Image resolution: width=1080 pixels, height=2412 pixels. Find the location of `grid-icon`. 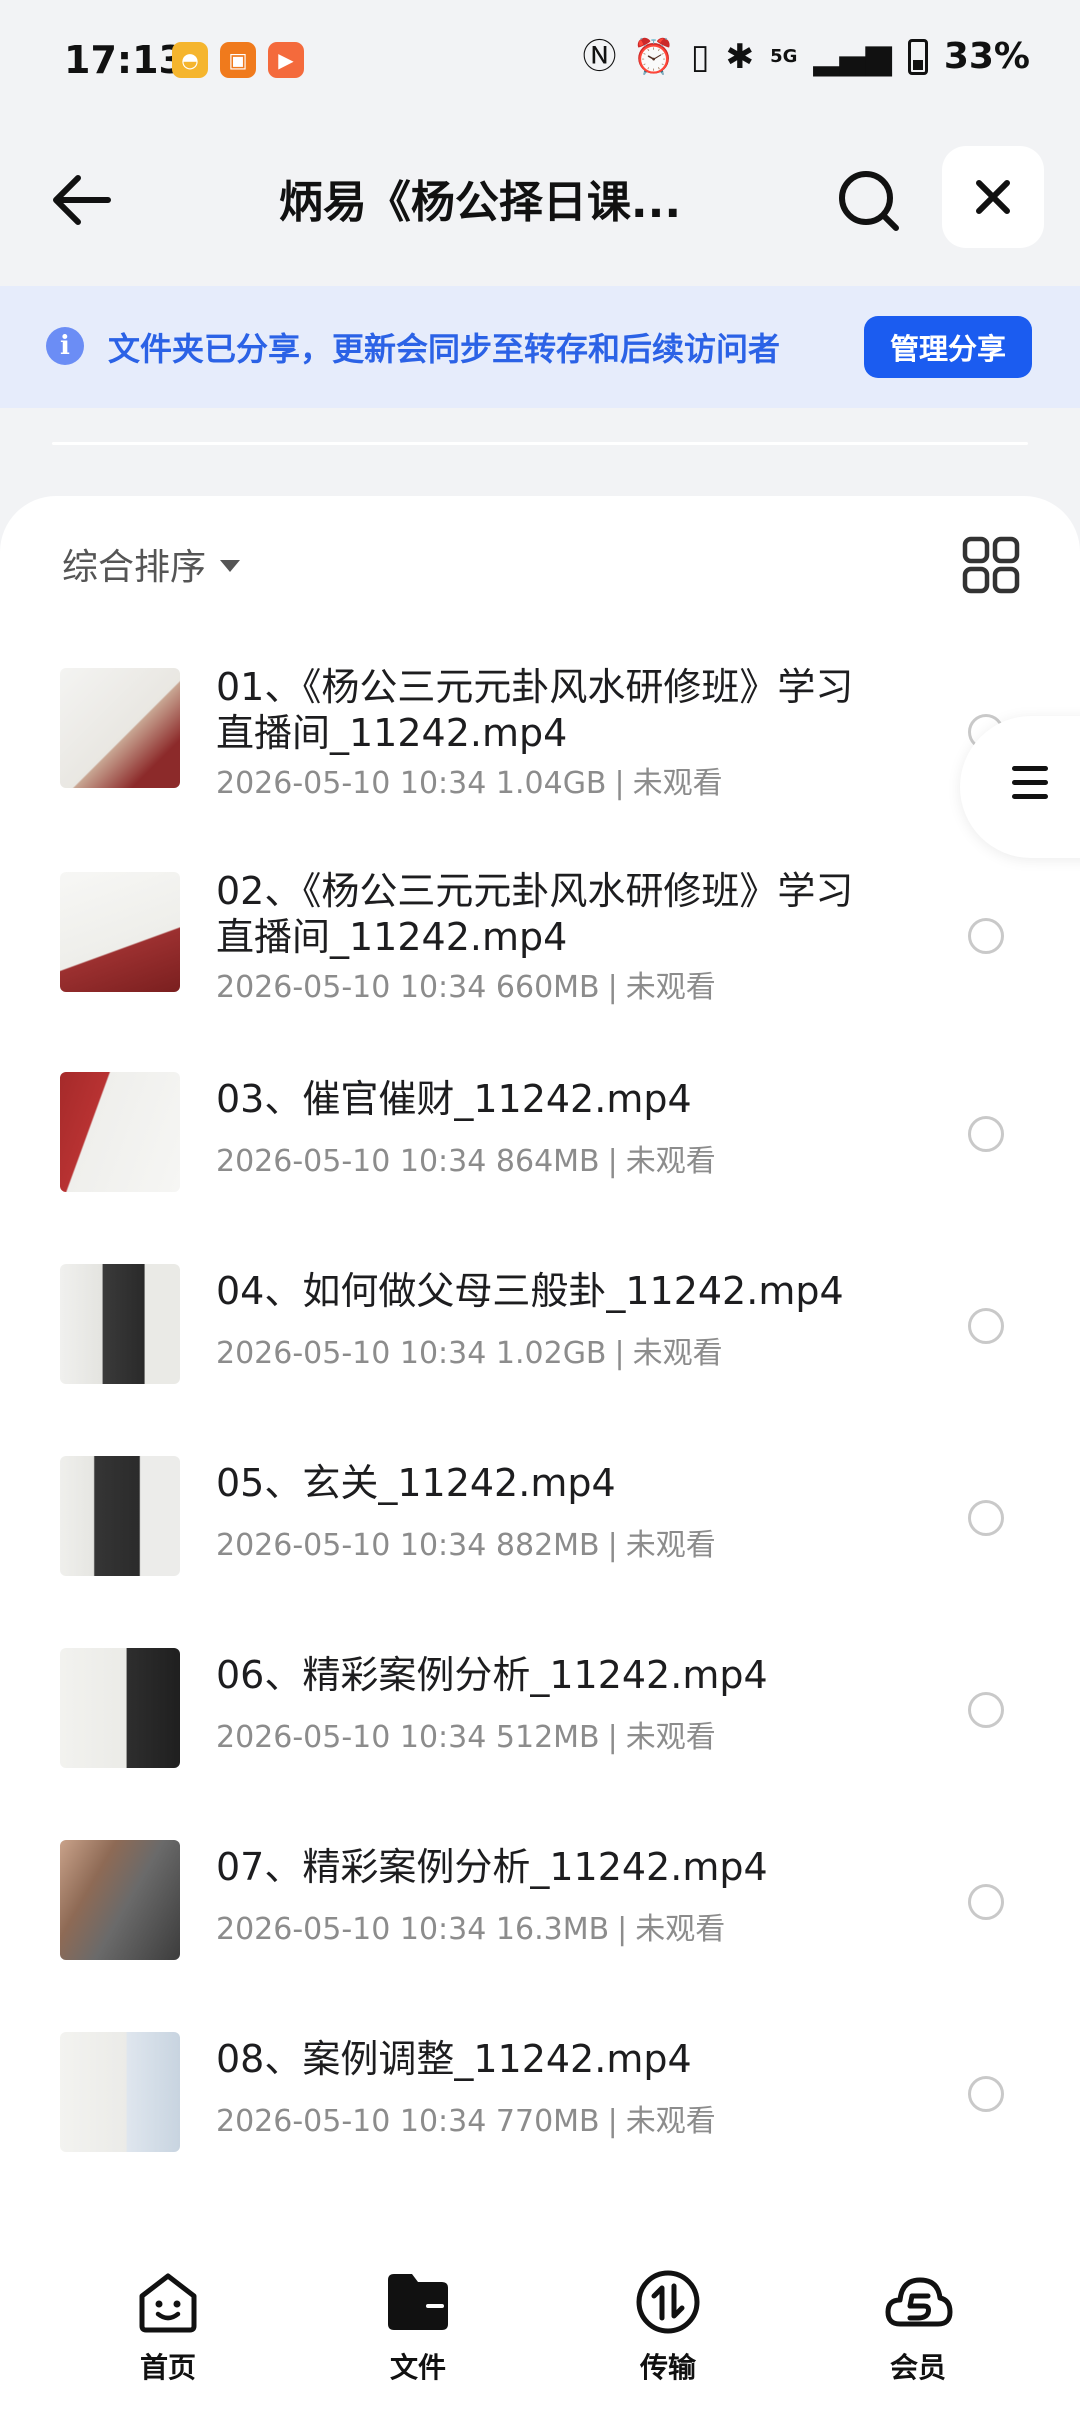

grid-icon is located at coordinates (991, 565).